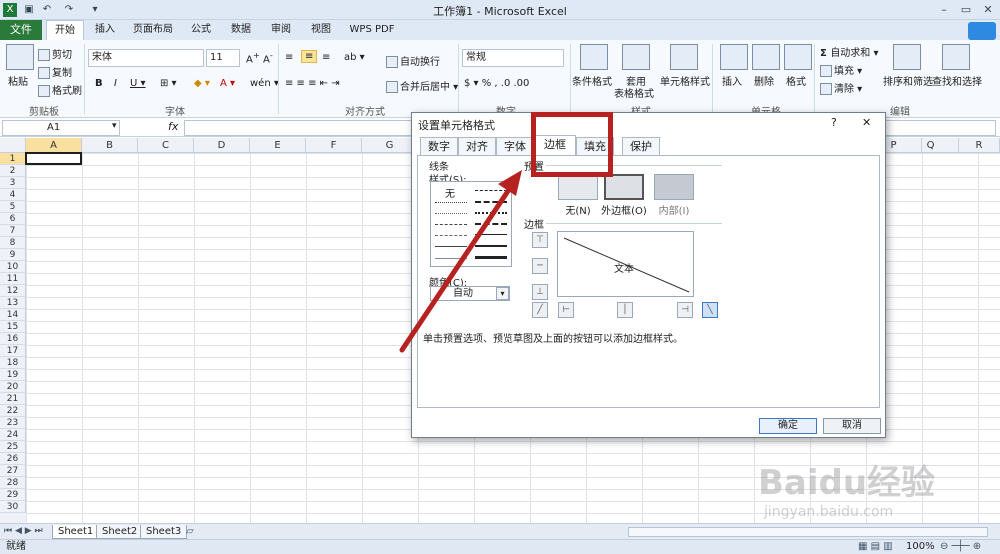 The height and width of the screenshot is (554, 1000). What do you see at coordinates (796, 80) in the screenshot?
I see `format-cells-button: 格式` at bounding box center [796, 80].